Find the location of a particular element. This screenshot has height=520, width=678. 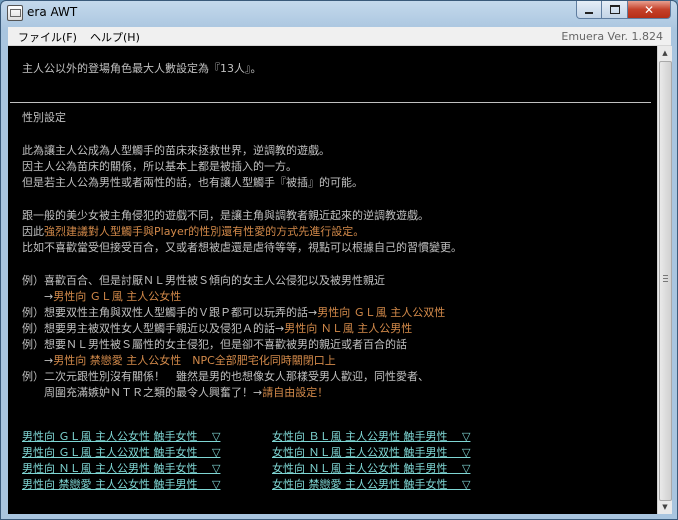

close-button: ✕ is located at coordinates (649, 10).